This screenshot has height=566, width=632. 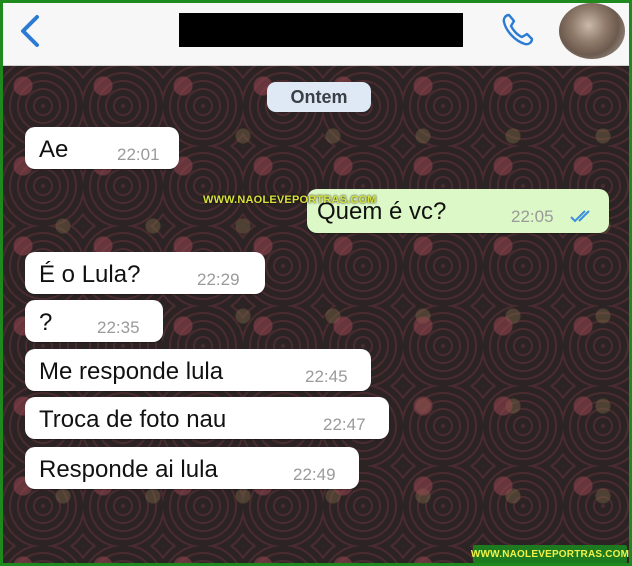 What do you see at coordinates (145, 273) in the screenshot?
I see `message-bubble-incoming: É o Lula? 22:29` at bounding box center [145, 273].